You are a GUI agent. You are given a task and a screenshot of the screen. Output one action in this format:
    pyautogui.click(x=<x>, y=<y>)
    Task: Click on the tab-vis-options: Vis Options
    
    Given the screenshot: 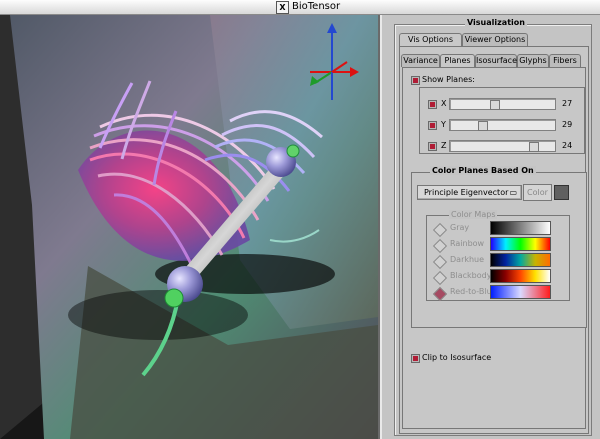 What is the action you would take?
    pyautogui.click(x=430, y=40)
    